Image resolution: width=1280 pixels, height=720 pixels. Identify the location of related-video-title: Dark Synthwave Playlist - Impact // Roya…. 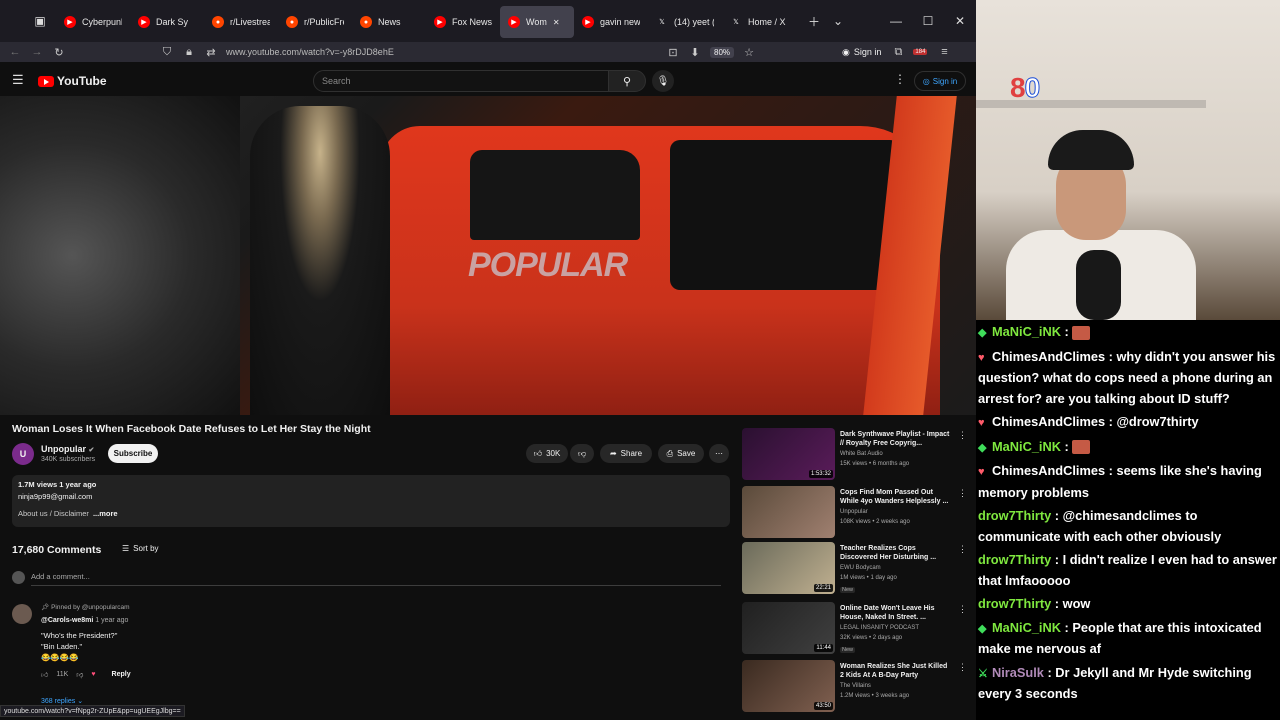
(896, 439).